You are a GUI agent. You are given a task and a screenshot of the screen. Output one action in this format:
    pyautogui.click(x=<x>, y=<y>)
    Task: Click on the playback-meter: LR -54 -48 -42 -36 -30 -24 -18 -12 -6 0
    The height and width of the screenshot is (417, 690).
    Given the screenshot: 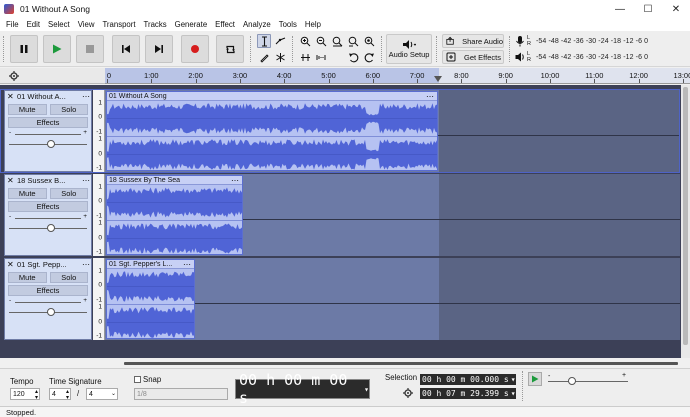 What is the action you would take?
    pyautogui.click(x=581, y=57)
    